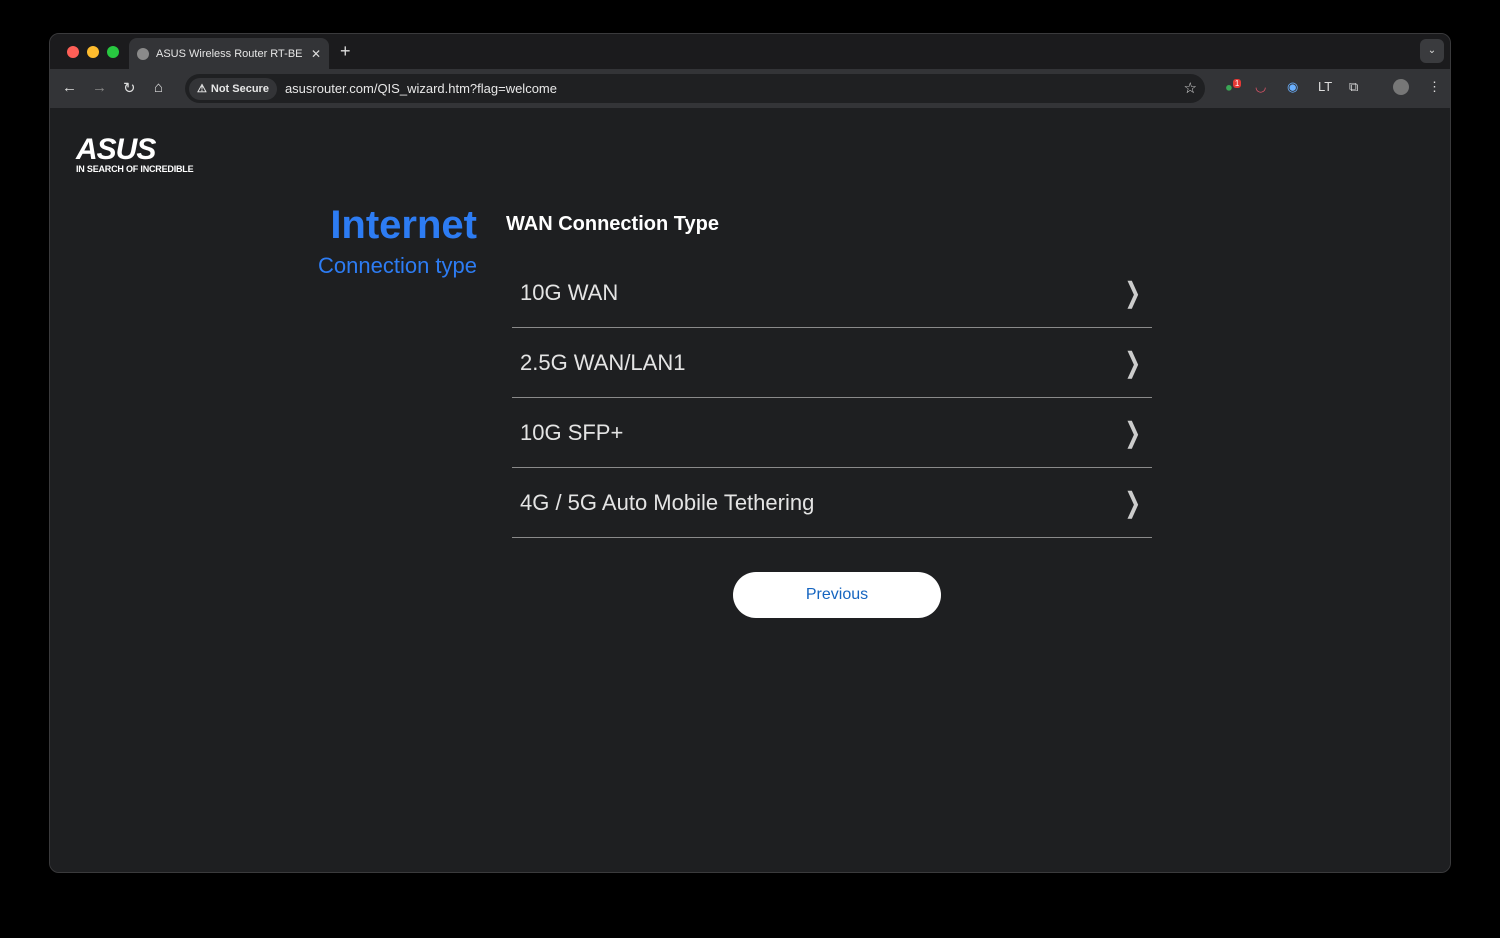 The image size is (1500, 938). What do you see at coordinates (1353, 87) in the screenshot?
I see `extensions-puzzle-icon: ⧉` at bounding box center [1353, 87].